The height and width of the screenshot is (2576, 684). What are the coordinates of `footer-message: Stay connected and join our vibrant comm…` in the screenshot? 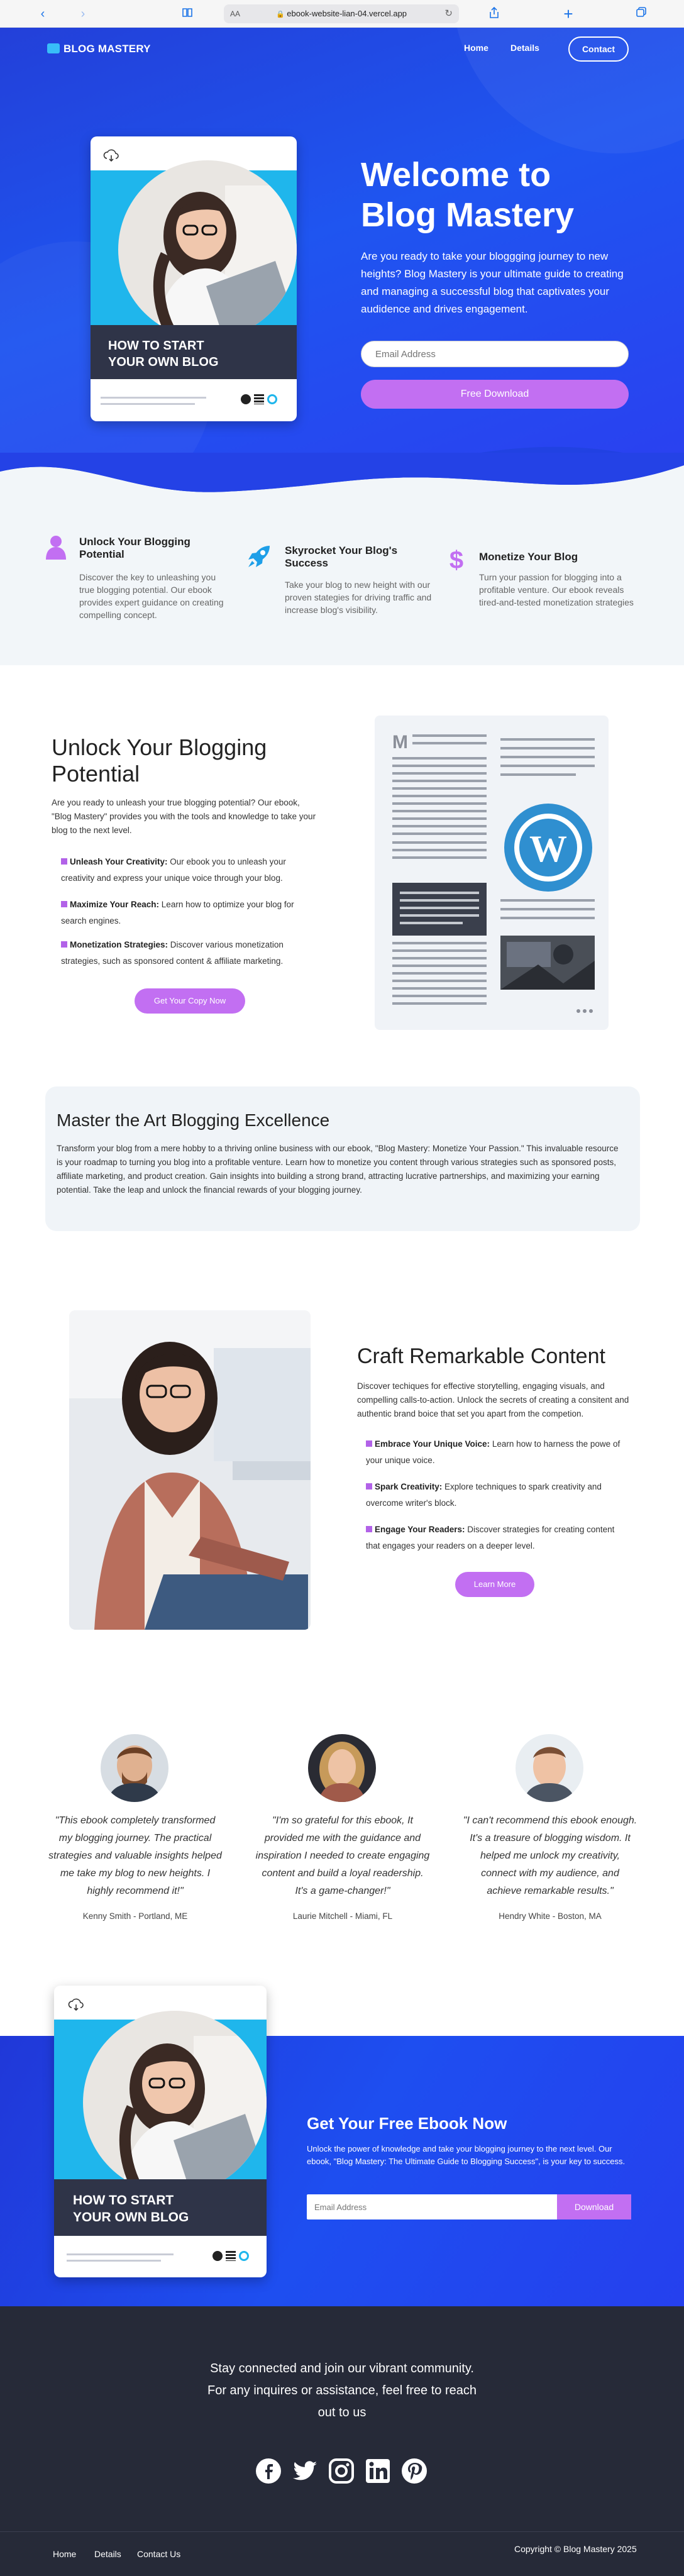 It's located at (342, 2391).